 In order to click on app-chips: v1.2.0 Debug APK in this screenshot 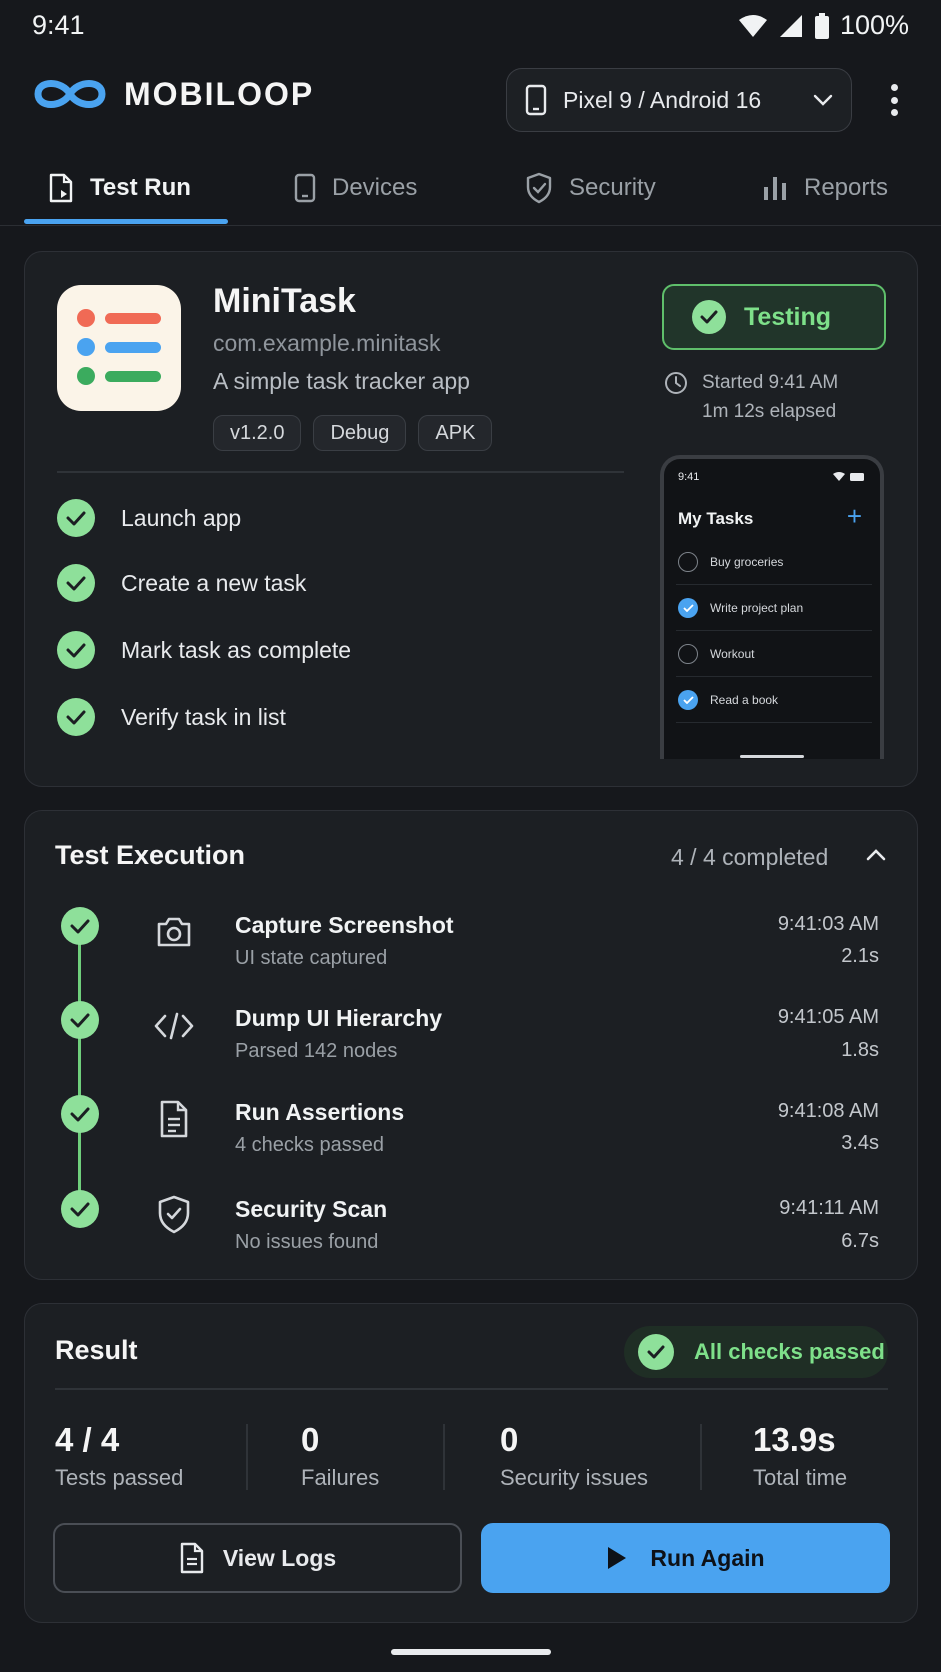, I will do `click(353, 433)`.